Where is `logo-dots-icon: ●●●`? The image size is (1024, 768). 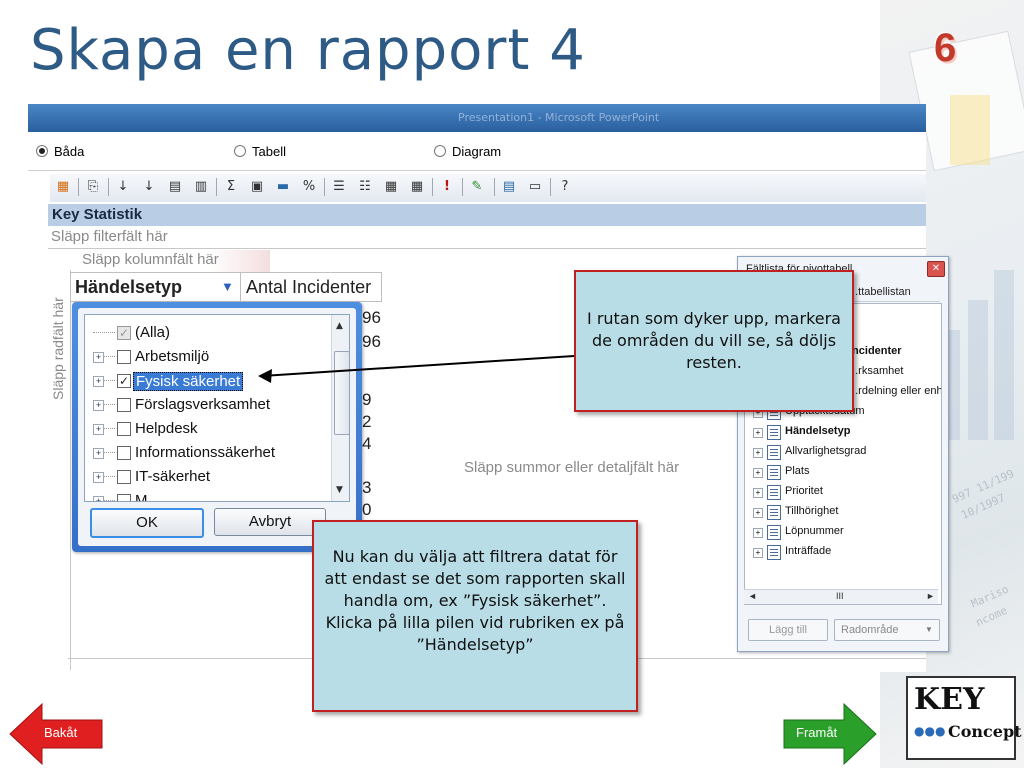
logo-dots-icon: ●●● is located at coordinates (930, 731).